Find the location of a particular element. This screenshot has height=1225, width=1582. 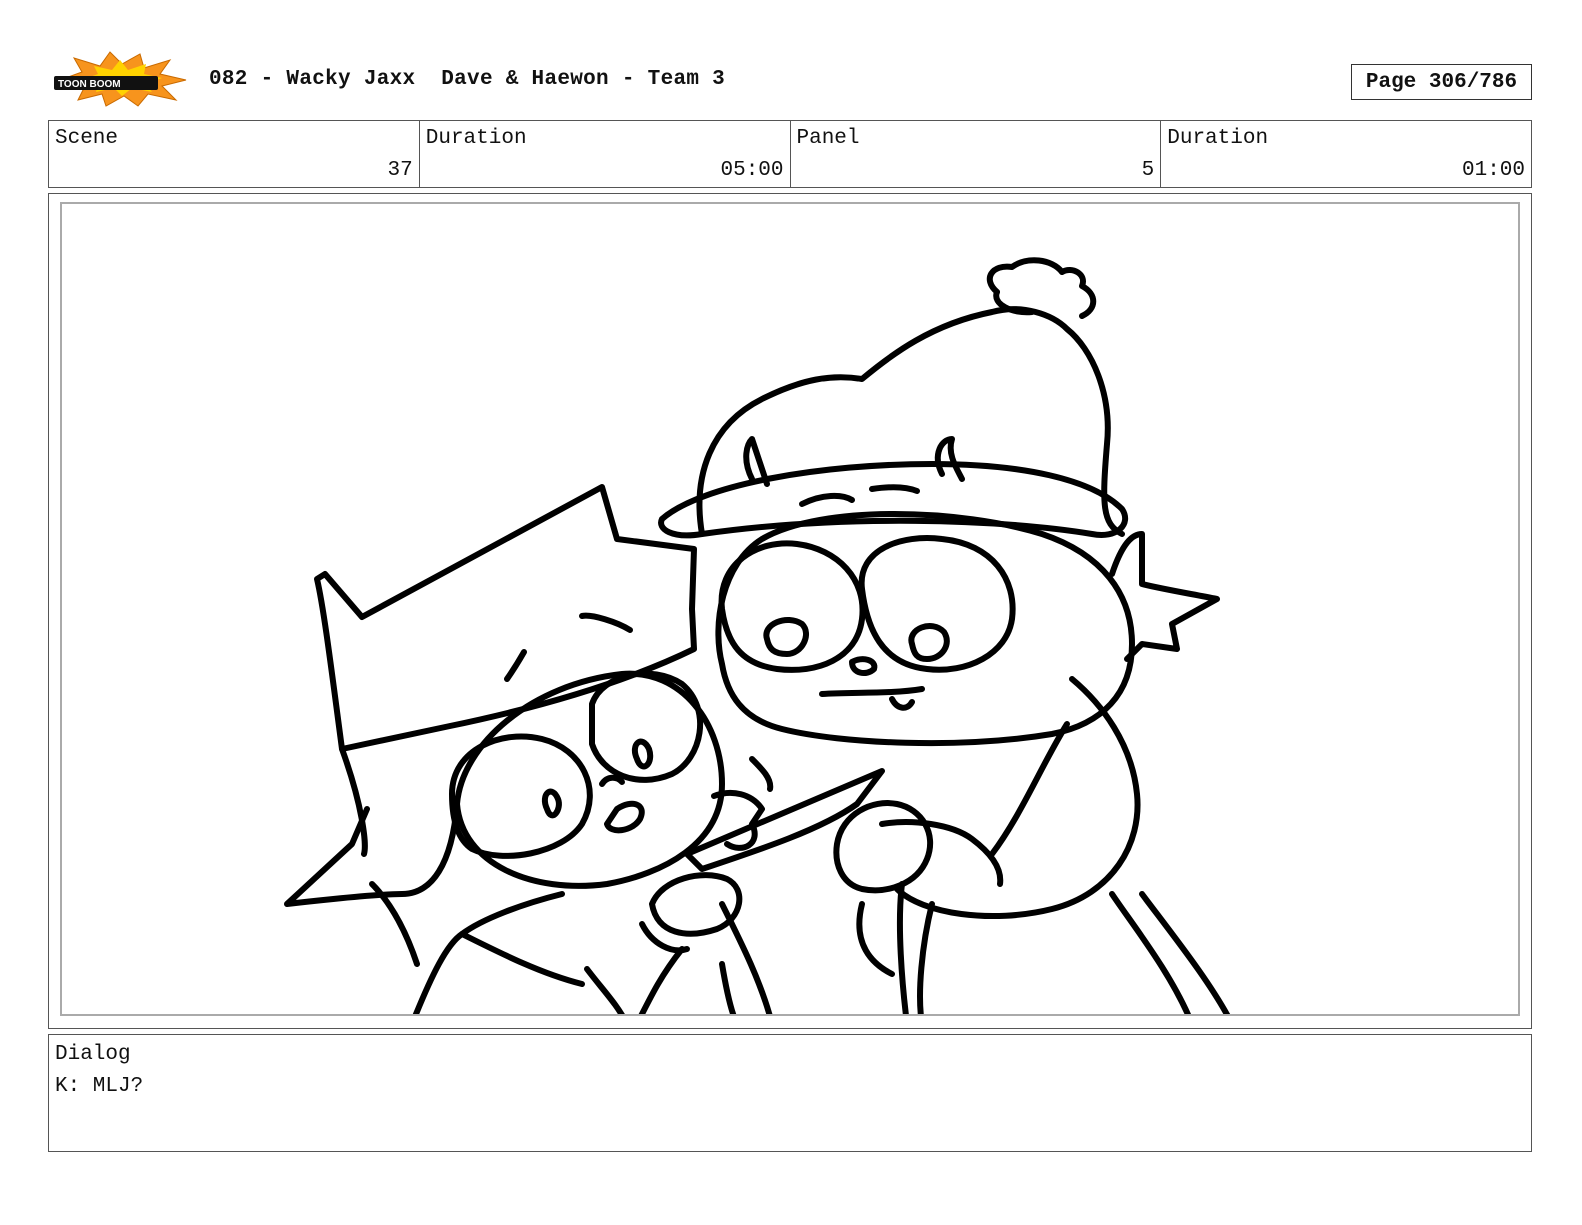

dialog-box: Dialog K: MLJ? is located at coordinates (790, 1093).